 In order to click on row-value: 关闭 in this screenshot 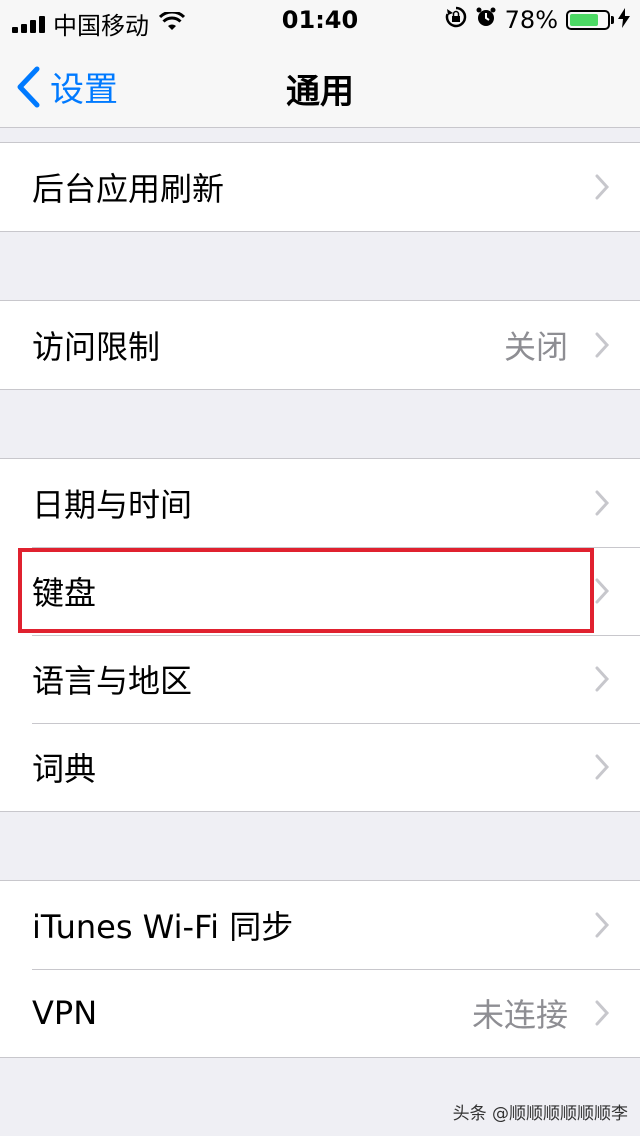, I will do `click(535, 347)`.